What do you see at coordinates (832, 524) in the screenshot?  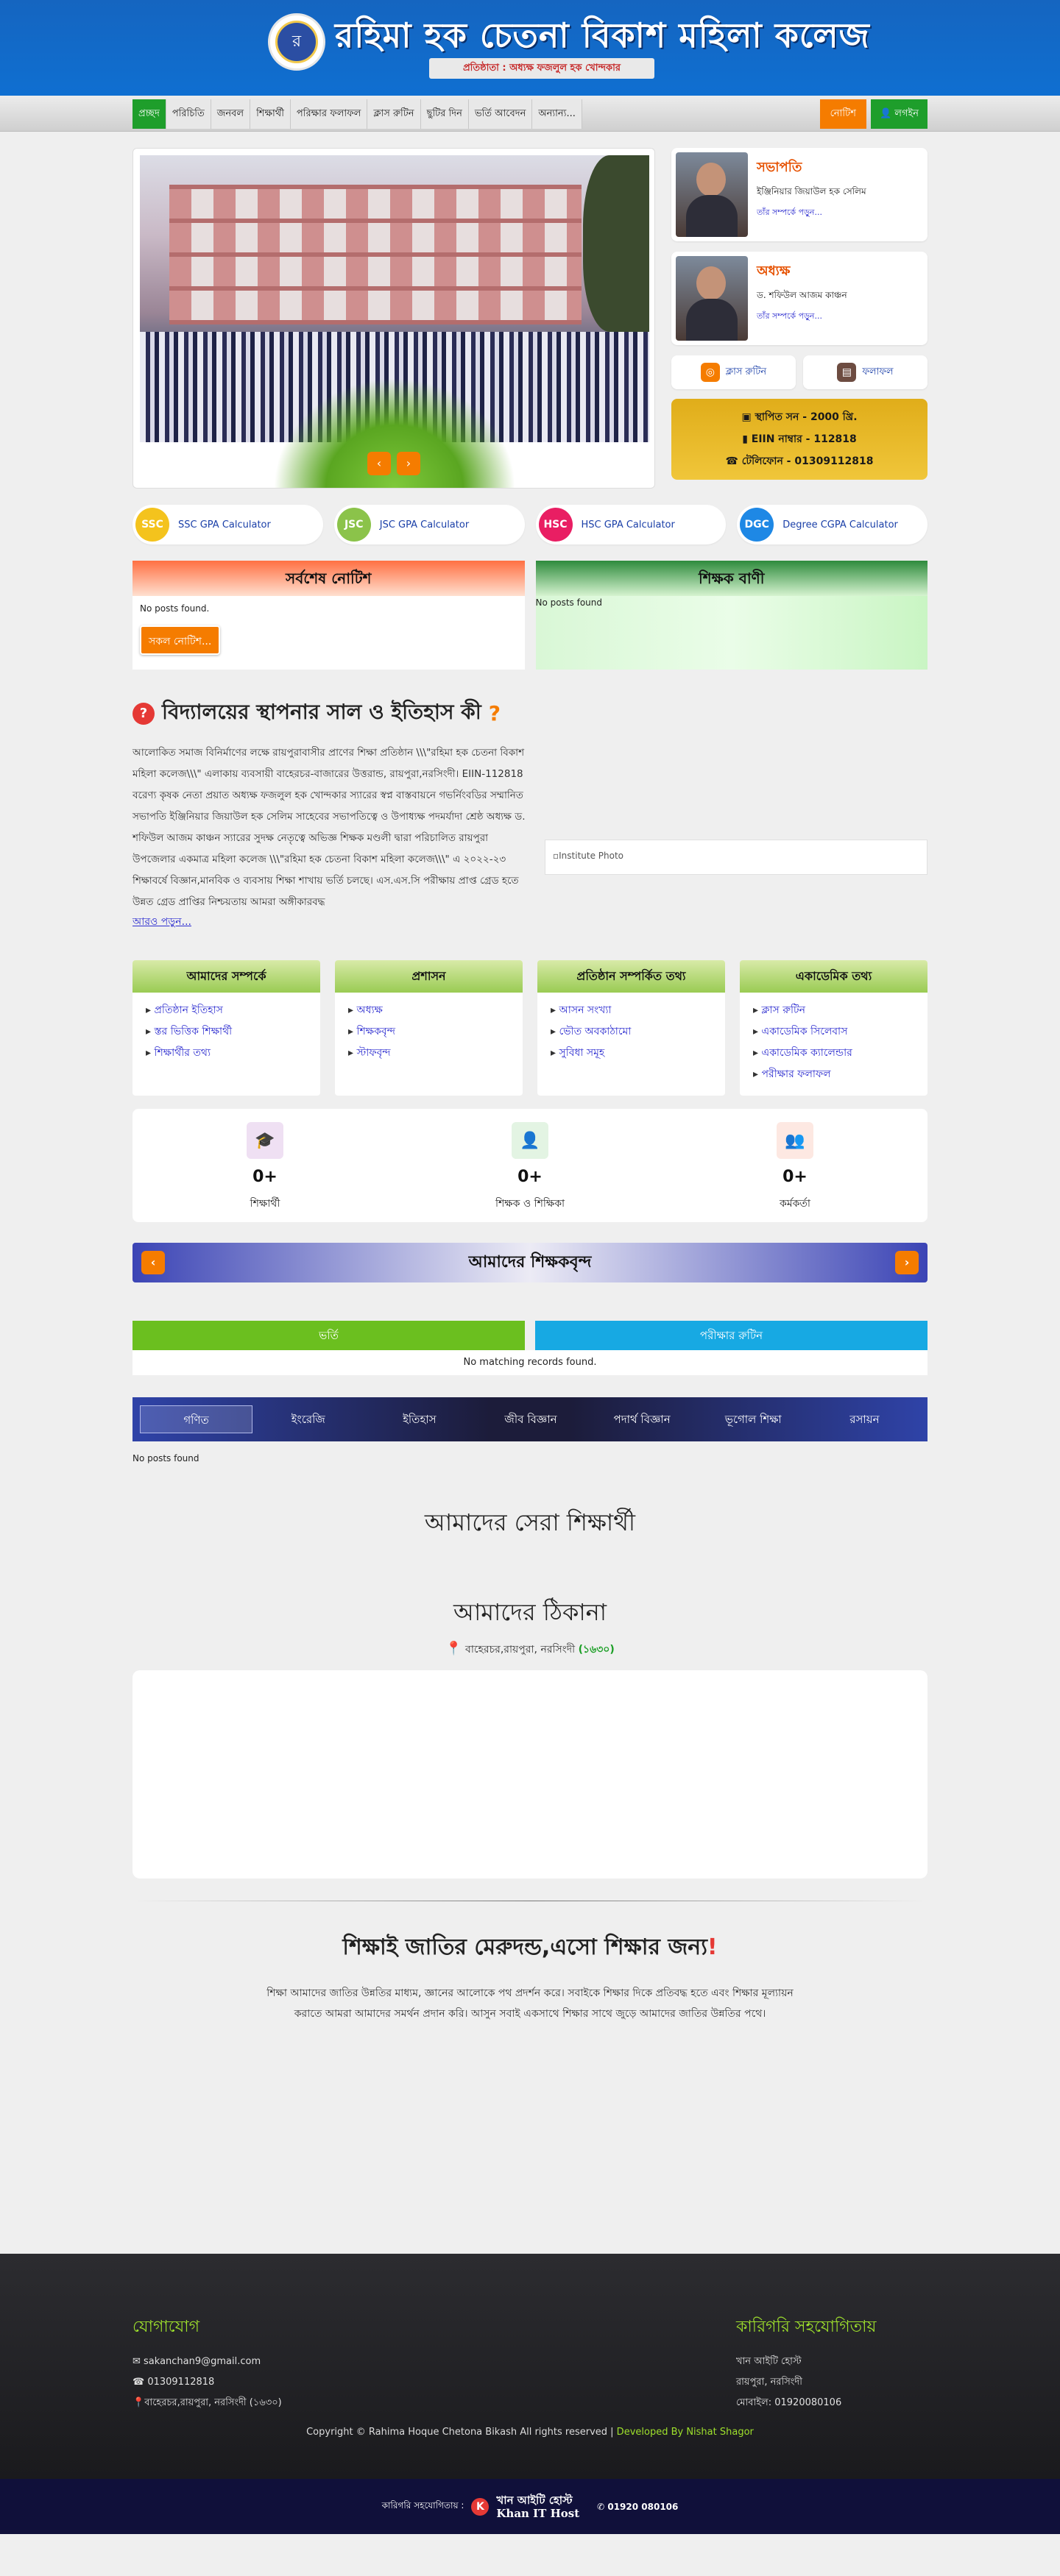 I see `gpa-calculator-card: DGC Degree CGPA Calculator` at bounding box center [832, 524].